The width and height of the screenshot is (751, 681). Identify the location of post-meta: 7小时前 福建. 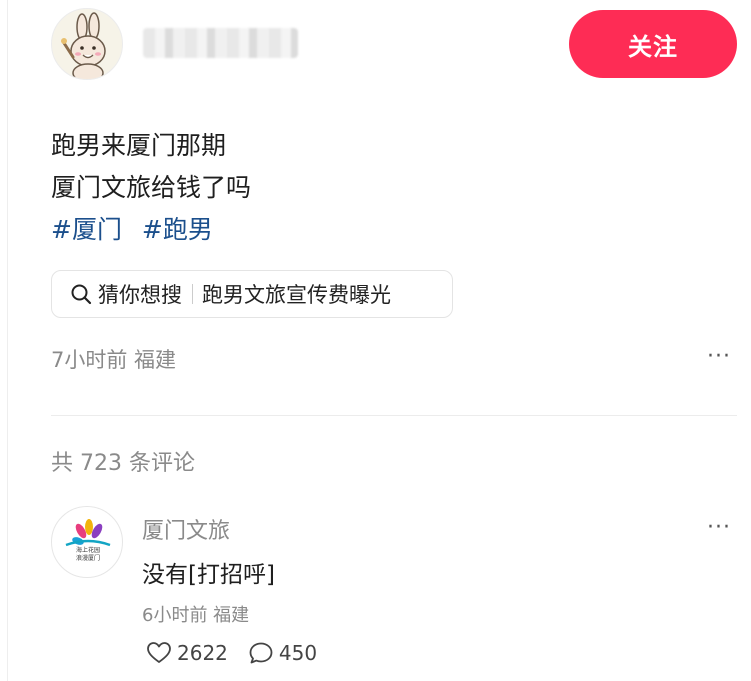
(114, 360).